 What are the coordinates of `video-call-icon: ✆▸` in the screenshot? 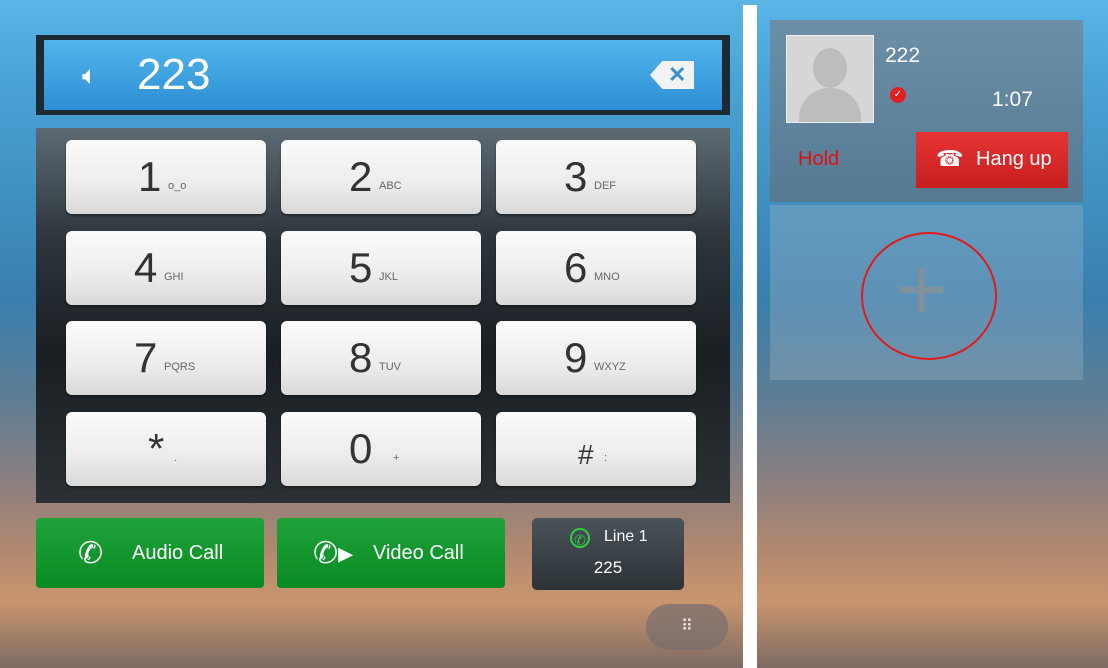 It's located at (333, 553).